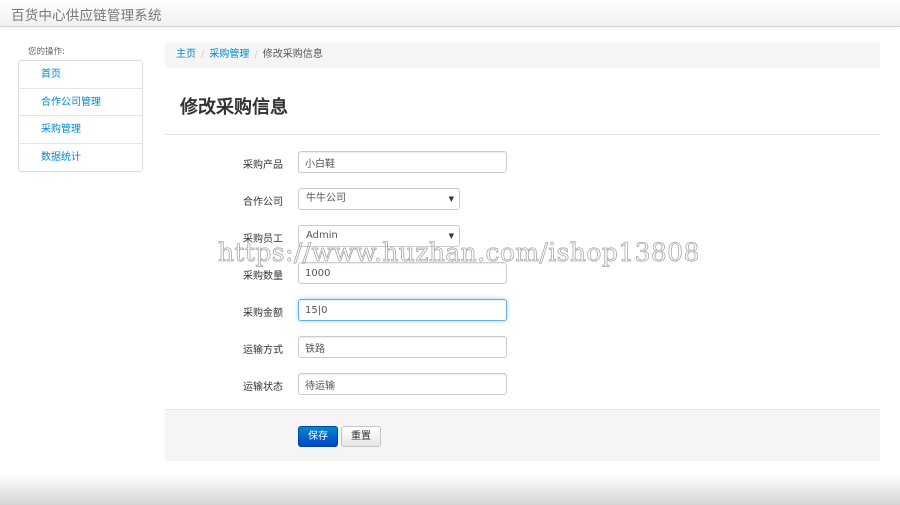  I want to click on amount-input, so click(402, 310).